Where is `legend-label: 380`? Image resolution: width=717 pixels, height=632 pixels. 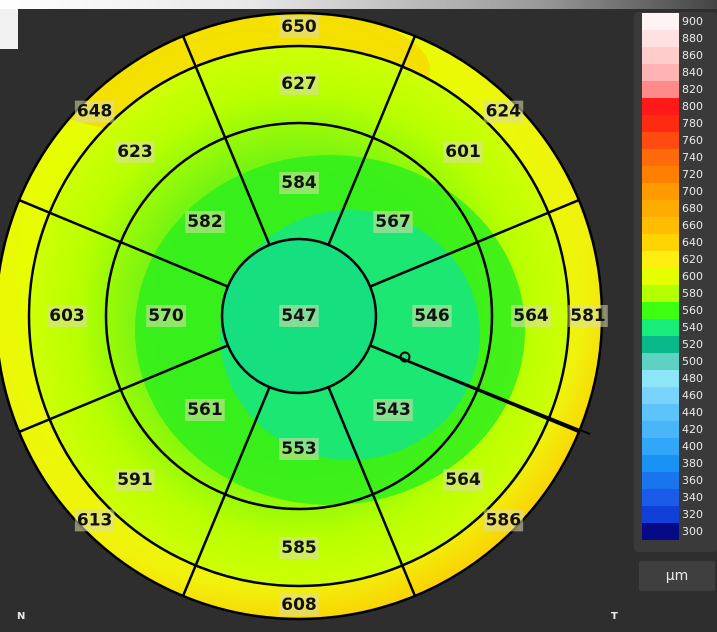
legend-label: 380 is located at coordinates (692, 463).